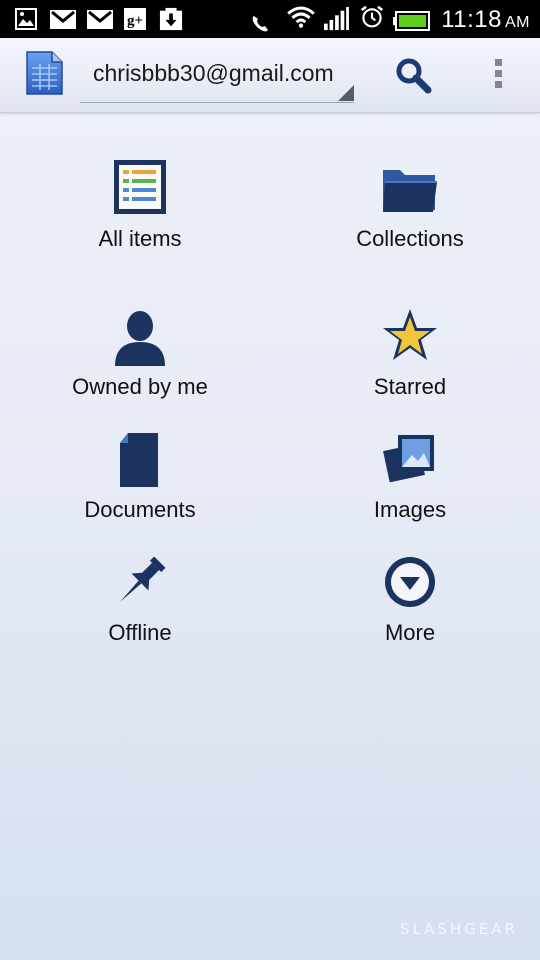 The image size is (540, 960). Describe the element at coordinates (410, 632) in the screenshot. I see `menu-item-label: More` at that location.